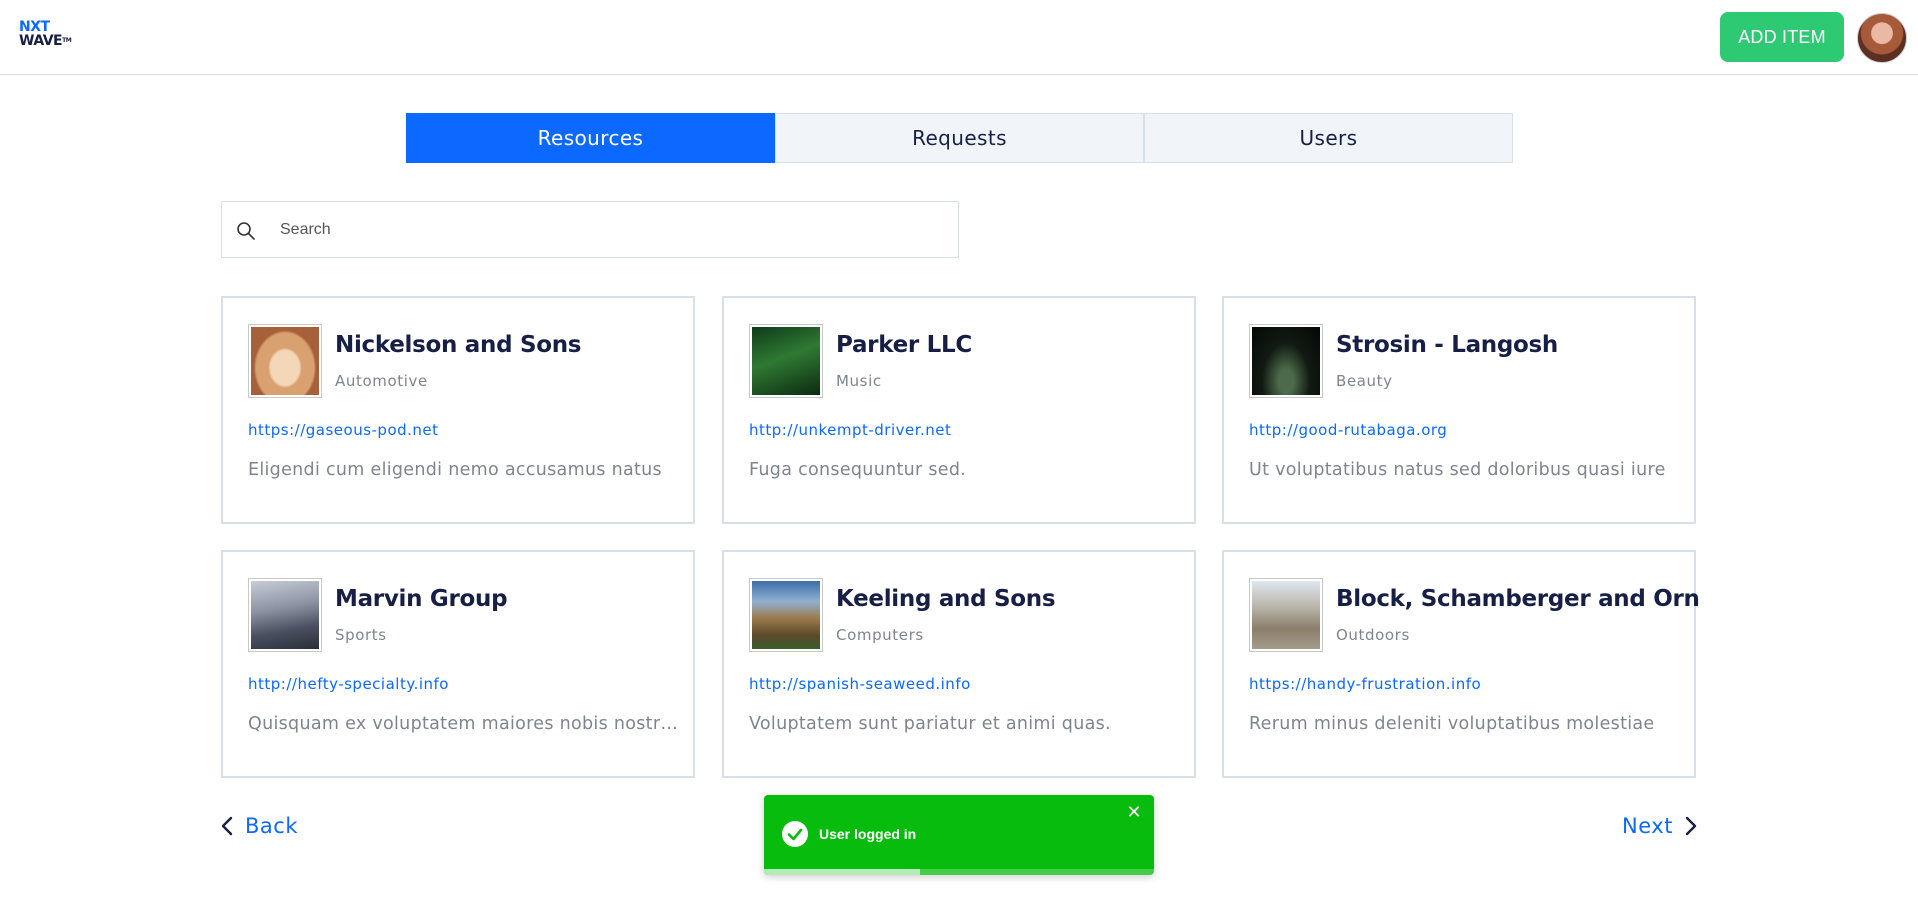 Image resolution: width=1918 pixels, height=908 pixels. I want to click on resource-title: Nickelson and Sons, so click(458, 345).